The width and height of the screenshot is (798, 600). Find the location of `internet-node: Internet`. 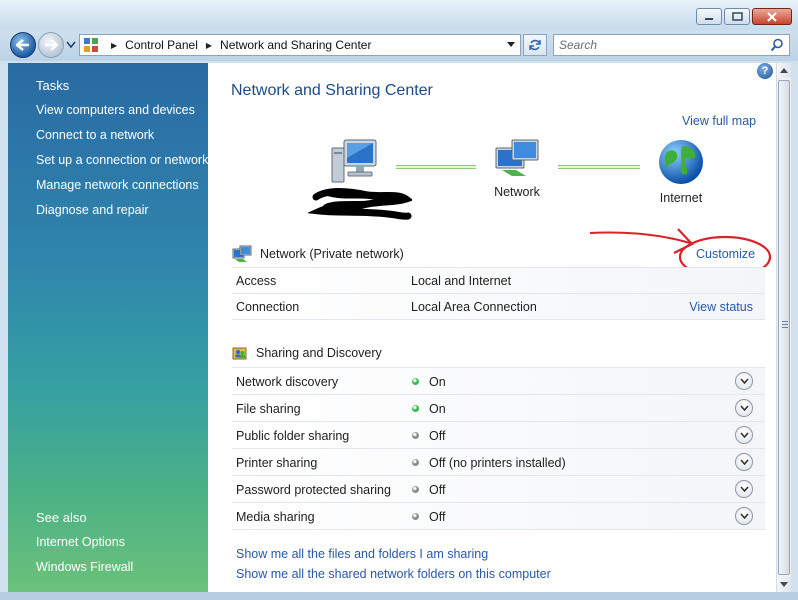

internet-node: Internet is located at coordinates (681, 171).